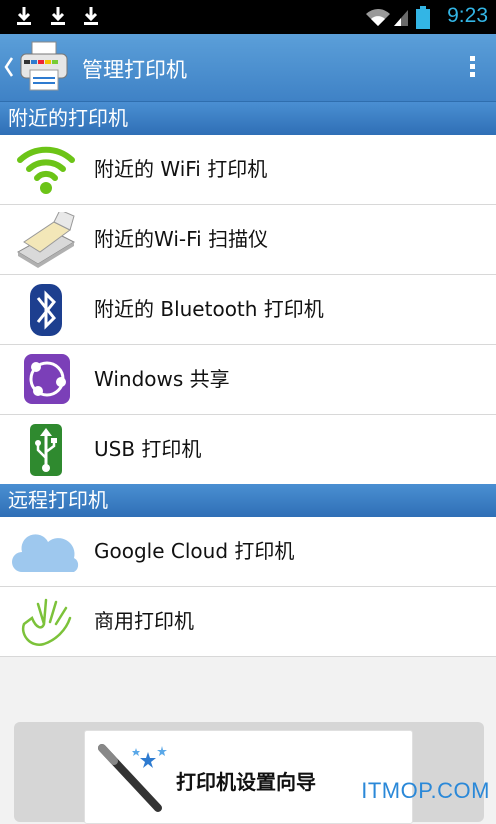  I want to click on list-item-google-cloud-printer: Google Cloud 打印机, so click(248, 552).